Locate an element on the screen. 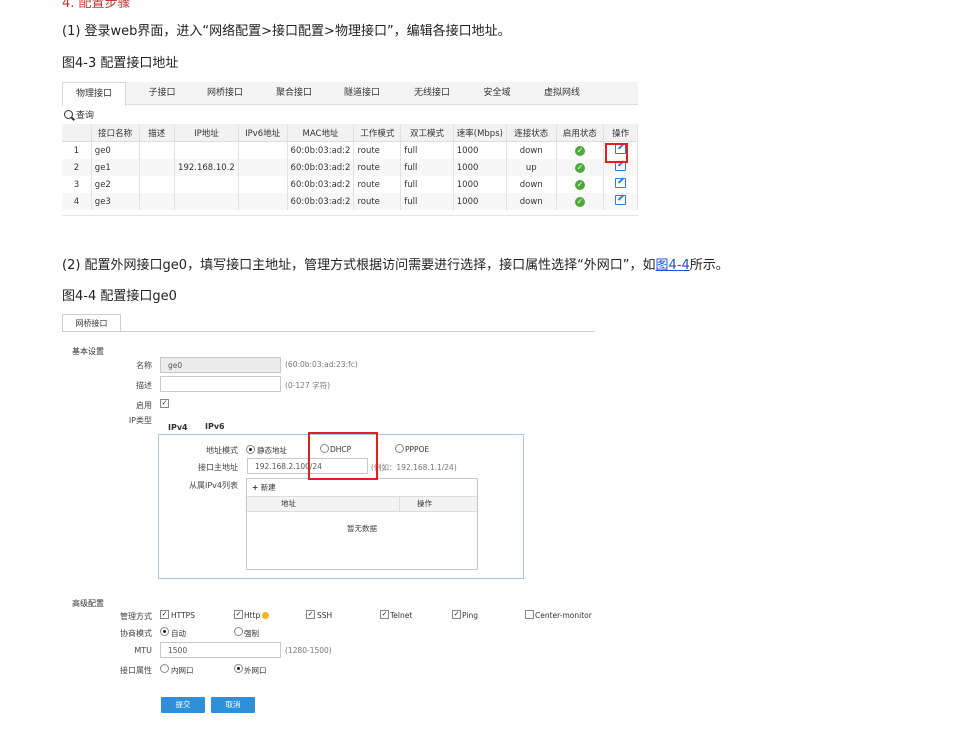 Image resolution: width=965 pixels, height=729 pixels. https-option: HTTPS is located at coordinates (183, 615).